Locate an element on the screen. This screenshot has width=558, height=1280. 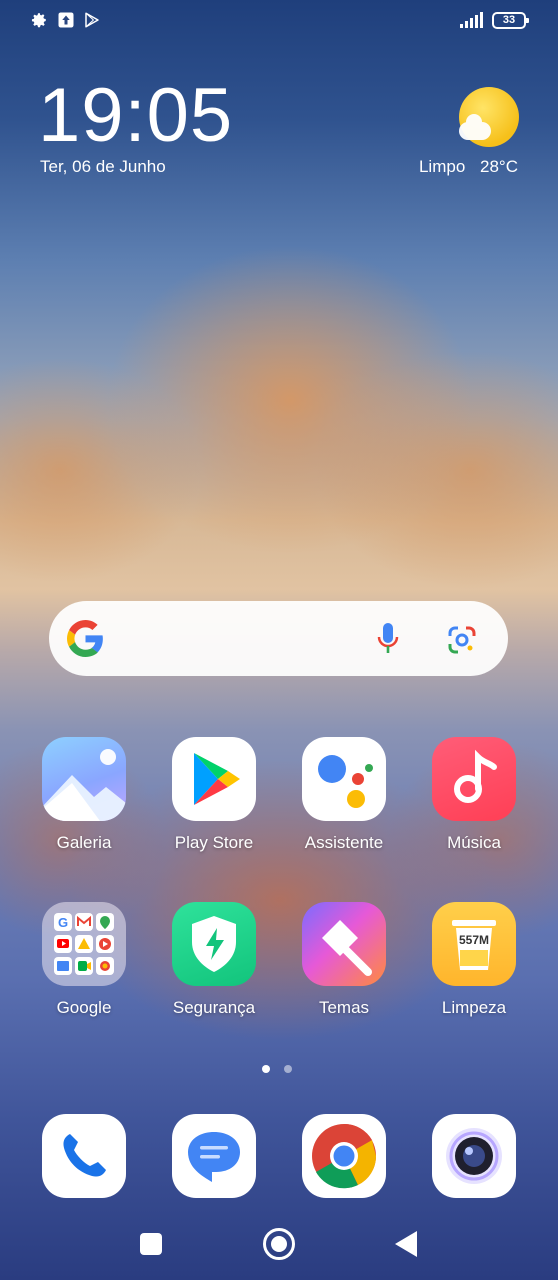
dock-camera is located at coordinates (474, 1156).